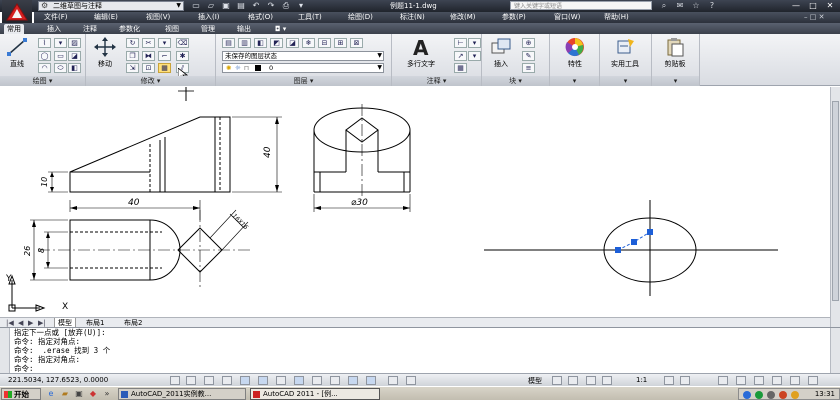 This screenshot has width=840, height=400. What do you see at coordinates (292, 43) in the screenshot?
I see `layer-off-icon: ◪` at bounding box center [292, 43].